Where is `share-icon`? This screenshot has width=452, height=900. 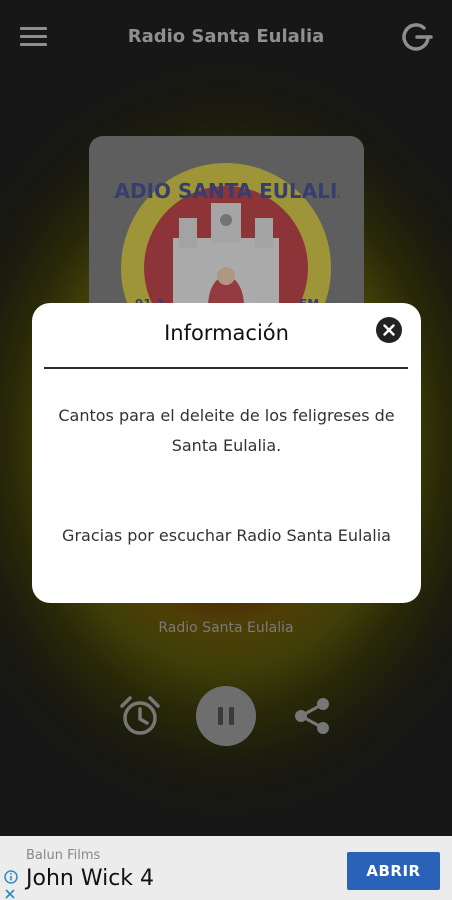 share-icon is located at coordinates (313, 716).